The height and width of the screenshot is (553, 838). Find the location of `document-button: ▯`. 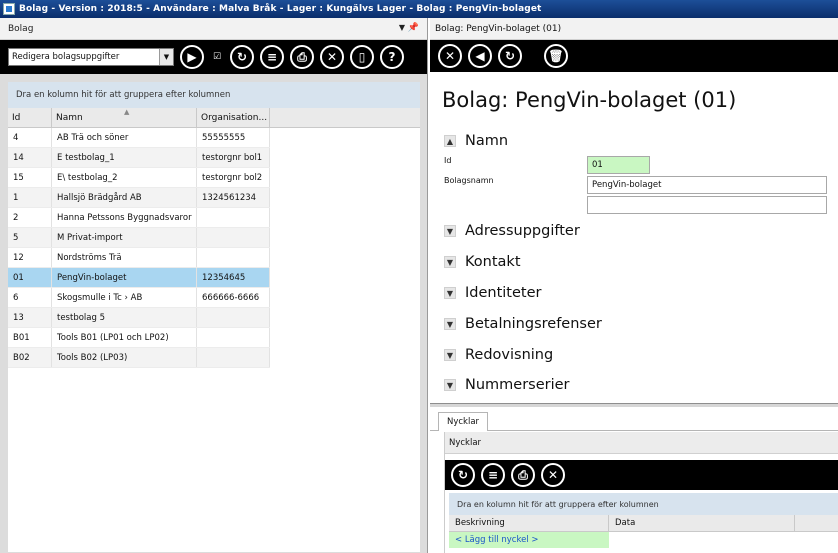

document-button: ▯ is located at coordinates (362, 57).